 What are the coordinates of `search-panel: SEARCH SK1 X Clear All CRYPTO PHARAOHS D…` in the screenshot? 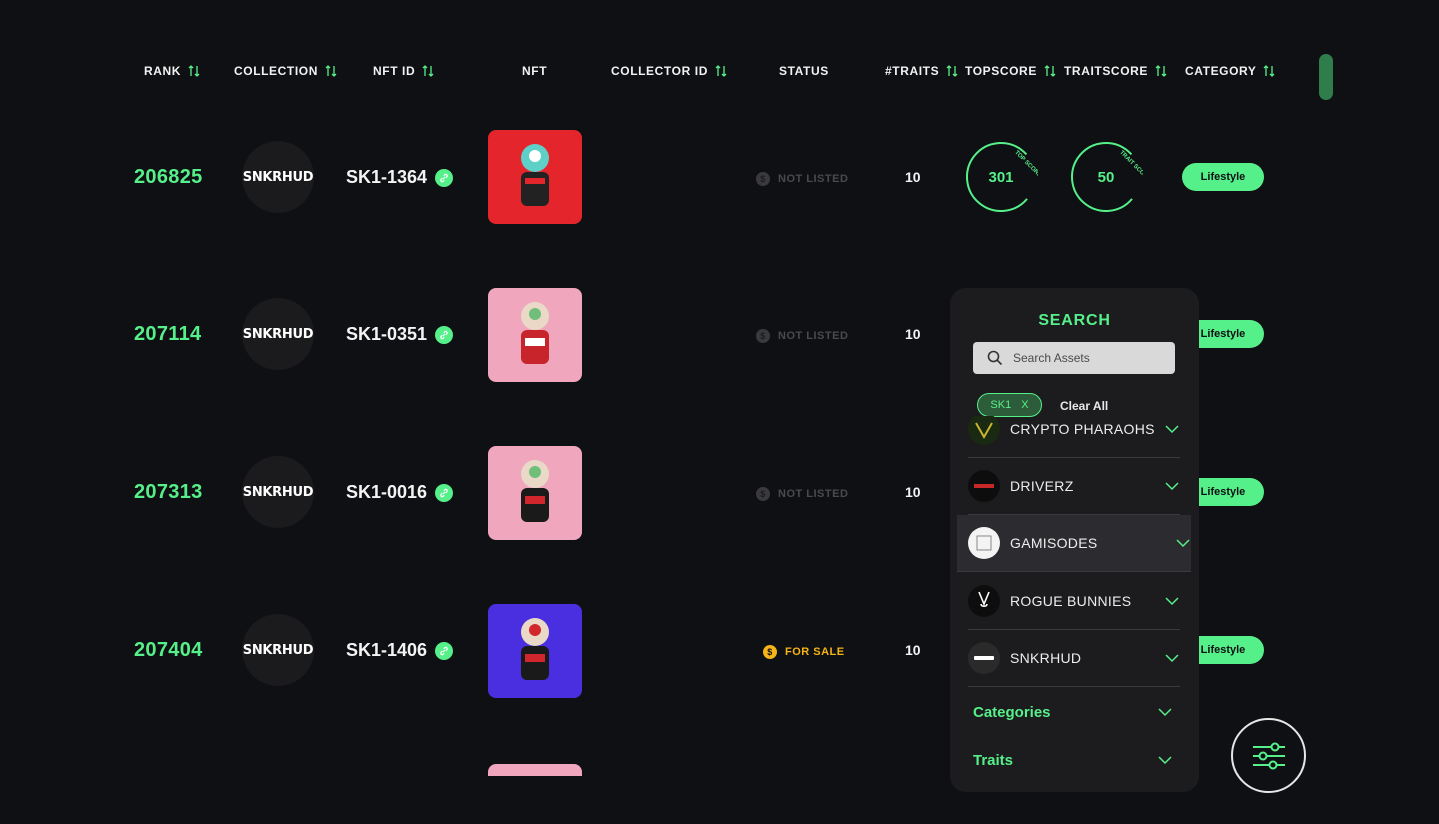 It's located at (1074, 540).